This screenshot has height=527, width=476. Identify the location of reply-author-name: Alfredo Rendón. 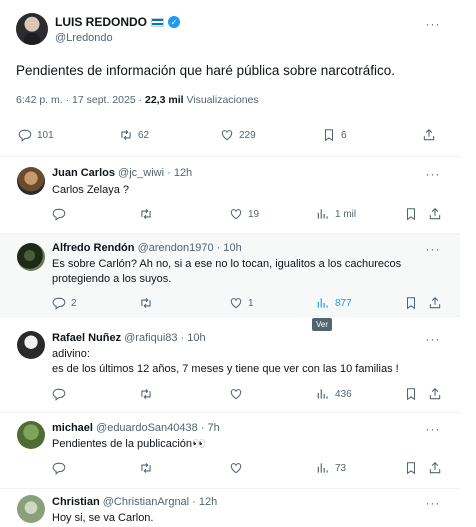
(93, 248).